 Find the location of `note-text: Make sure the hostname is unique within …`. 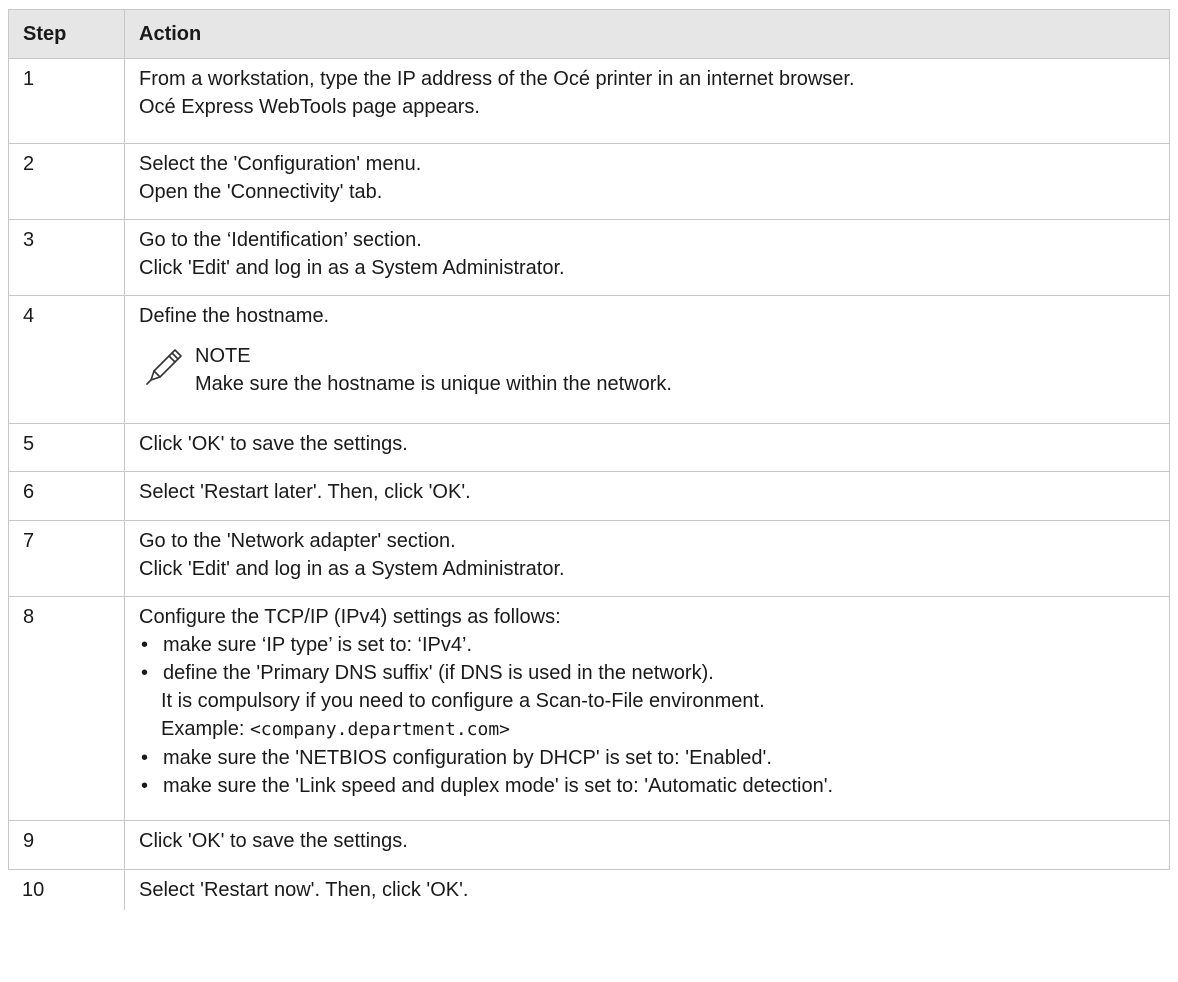

note-text: Make sure the hostname is unique within … is located at coordinates (433, 384).